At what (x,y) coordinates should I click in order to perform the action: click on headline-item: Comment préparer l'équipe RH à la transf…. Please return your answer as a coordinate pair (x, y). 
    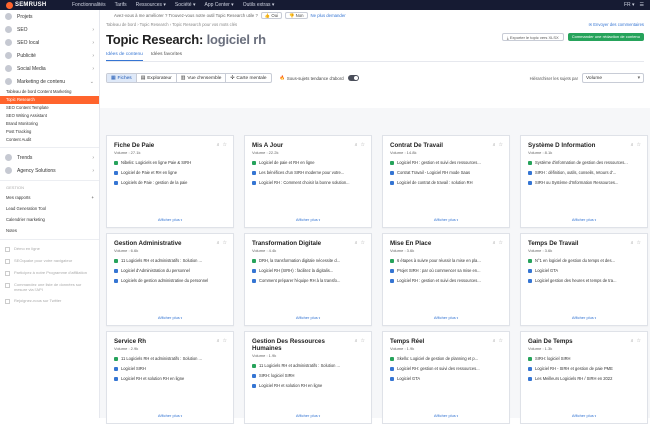
    Looking at the image, I should click on (308, 283).